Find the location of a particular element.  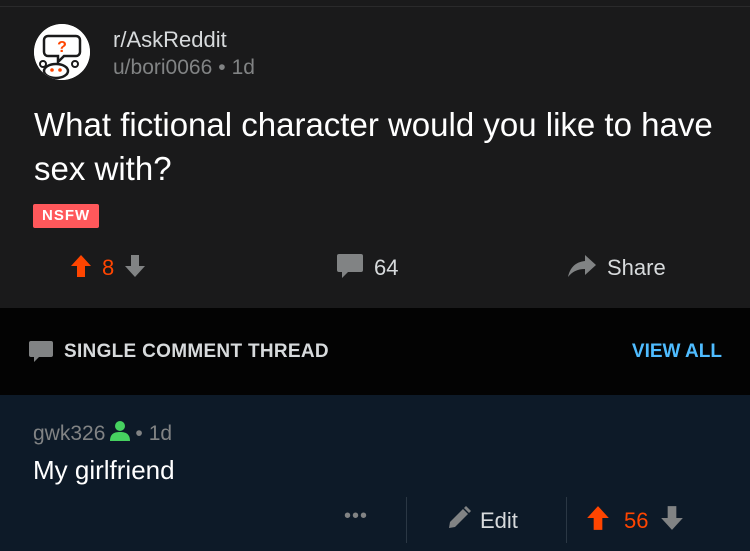

post-author: u/bori0066 is located at coordinates (162, 67).